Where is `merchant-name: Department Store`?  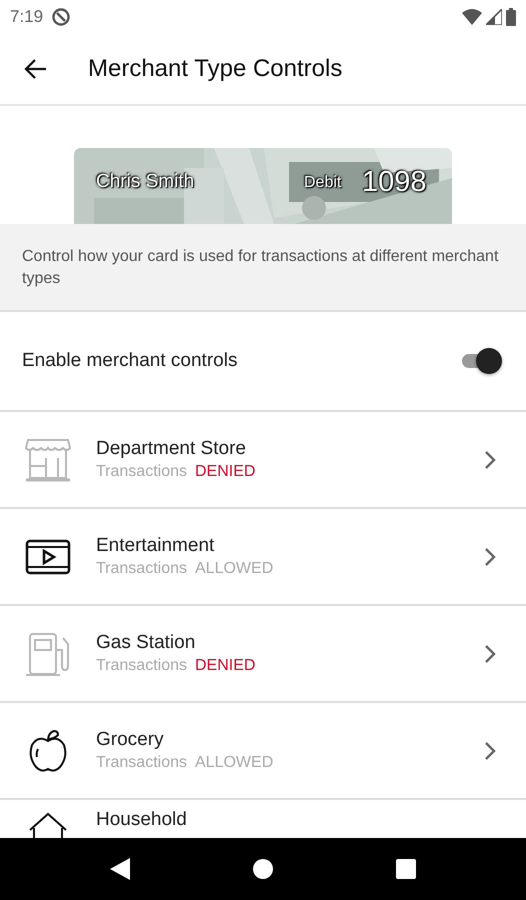
merchant-name: Department Store is located at coordinates (171, 448).